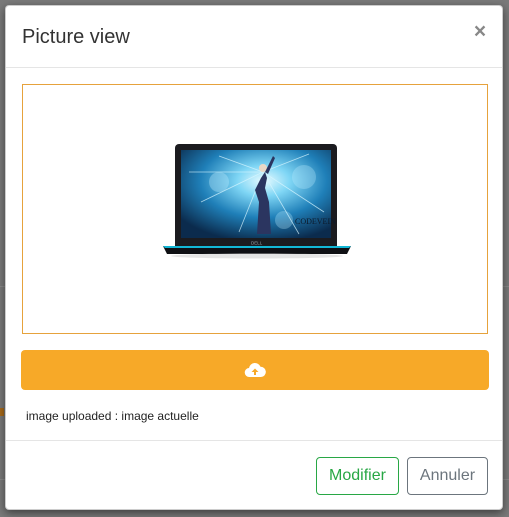 This screenshot has height=517, width=509. What do you see at coordinates (112, 416) in the screenshot?
I see `upload-status-text: image uploaded : image actuelle` at bounding box center [112, 416].